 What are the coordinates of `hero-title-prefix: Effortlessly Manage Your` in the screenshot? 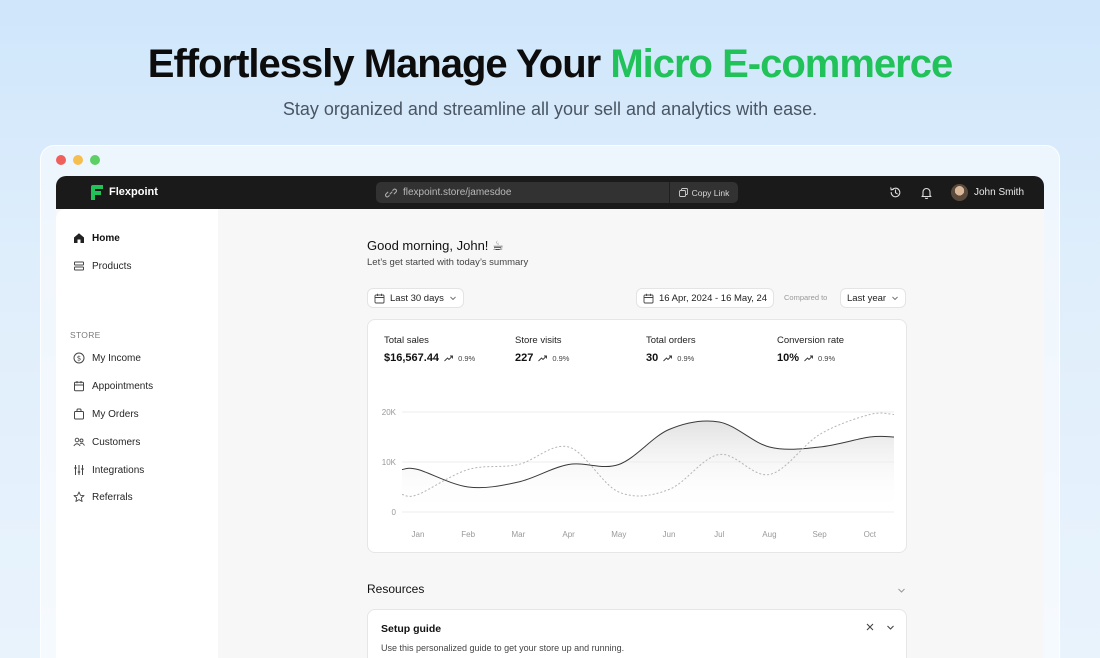 It's located at (379, 64).